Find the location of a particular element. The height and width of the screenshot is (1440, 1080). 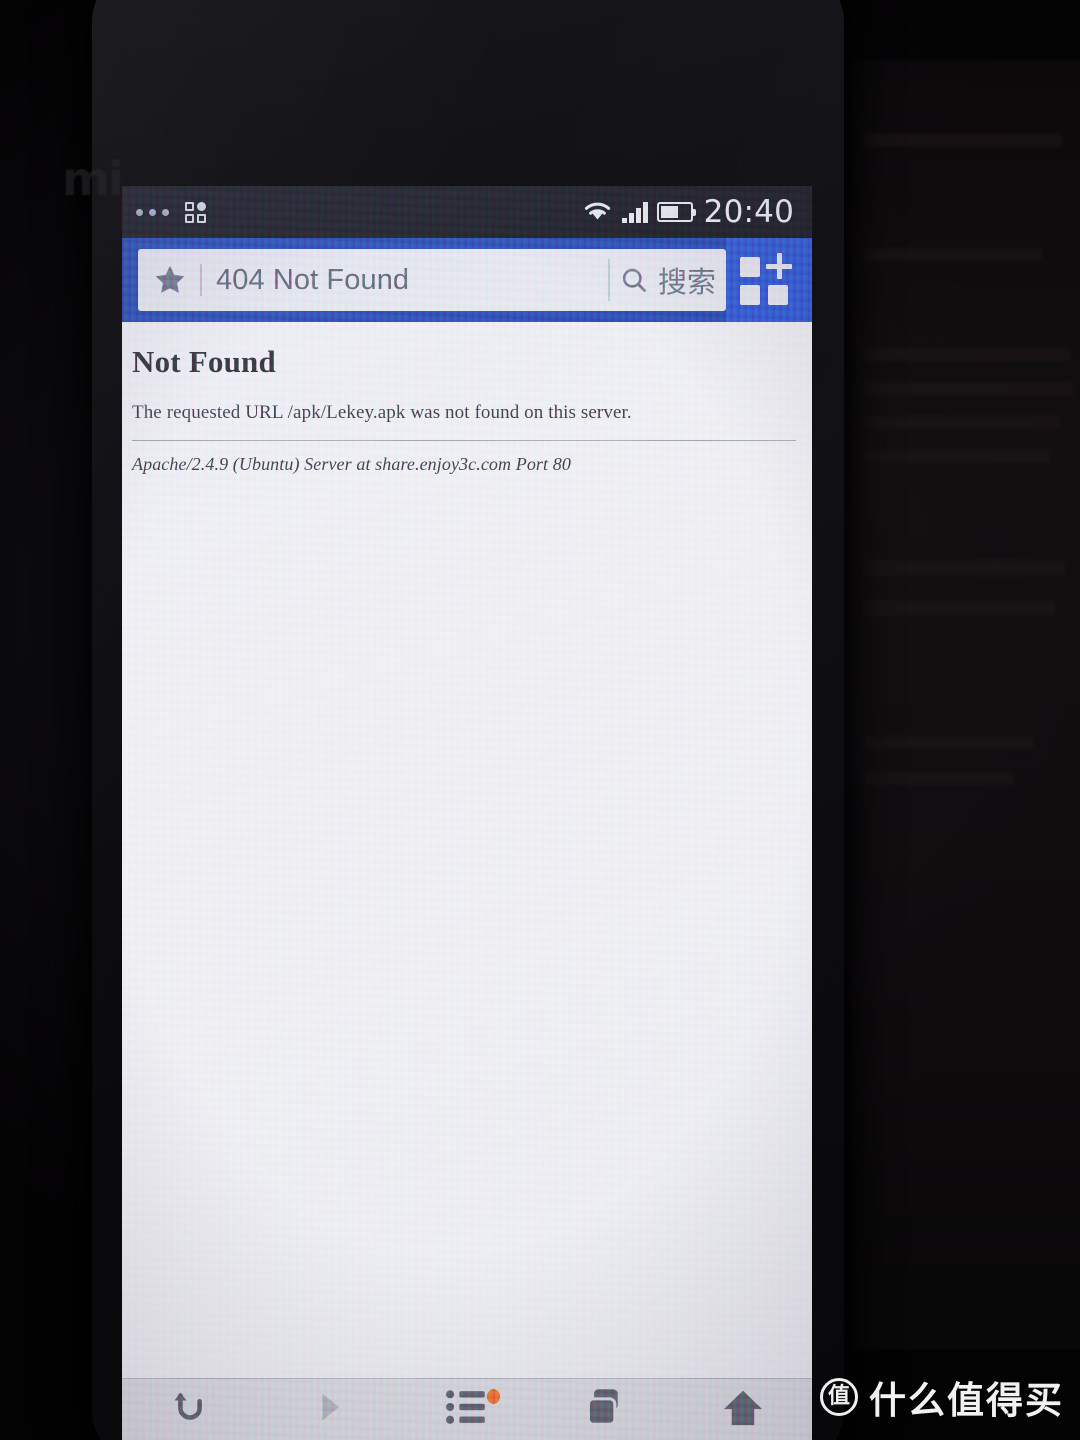

address-bar-text: 404 Not Found is located at coordinates (412, 280).